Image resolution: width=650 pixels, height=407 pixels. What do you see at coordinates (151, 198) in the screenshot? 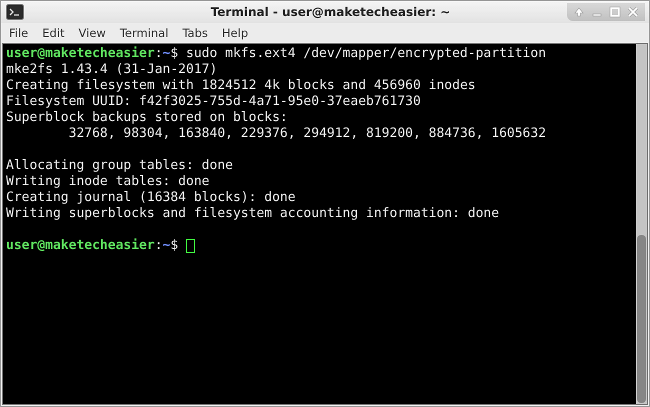
I see `output-line: Creating journal (16384 blocks): done` at bounding box center [151, 198].